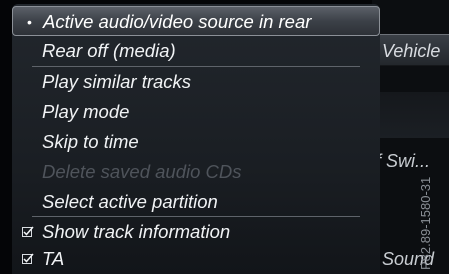  Describe the element at coordinates (136, 231) in the screenshot. I see `menu-item-label: Show track information` at that location.